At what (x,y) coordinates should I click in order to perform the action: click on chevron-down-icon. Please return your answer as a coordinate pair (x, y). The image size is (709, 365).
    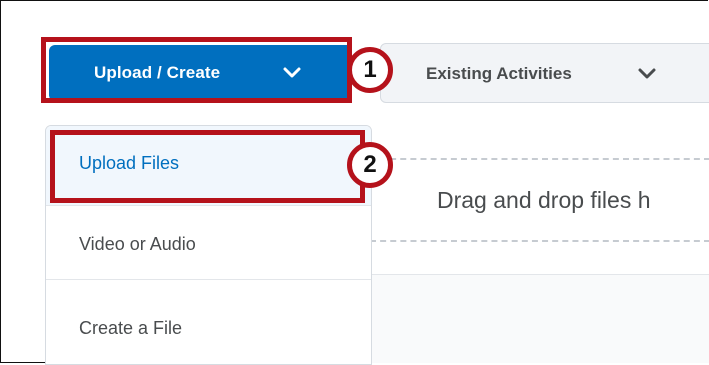
    Looking at the image, I should click on (647, 73).